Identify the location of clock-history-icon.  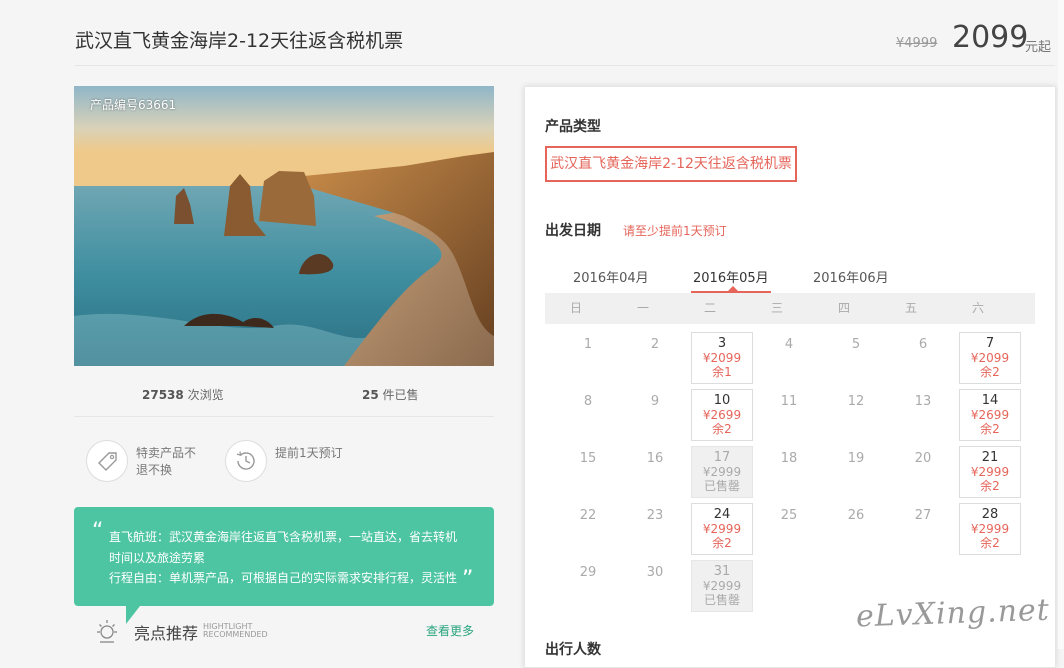
(246, 461).